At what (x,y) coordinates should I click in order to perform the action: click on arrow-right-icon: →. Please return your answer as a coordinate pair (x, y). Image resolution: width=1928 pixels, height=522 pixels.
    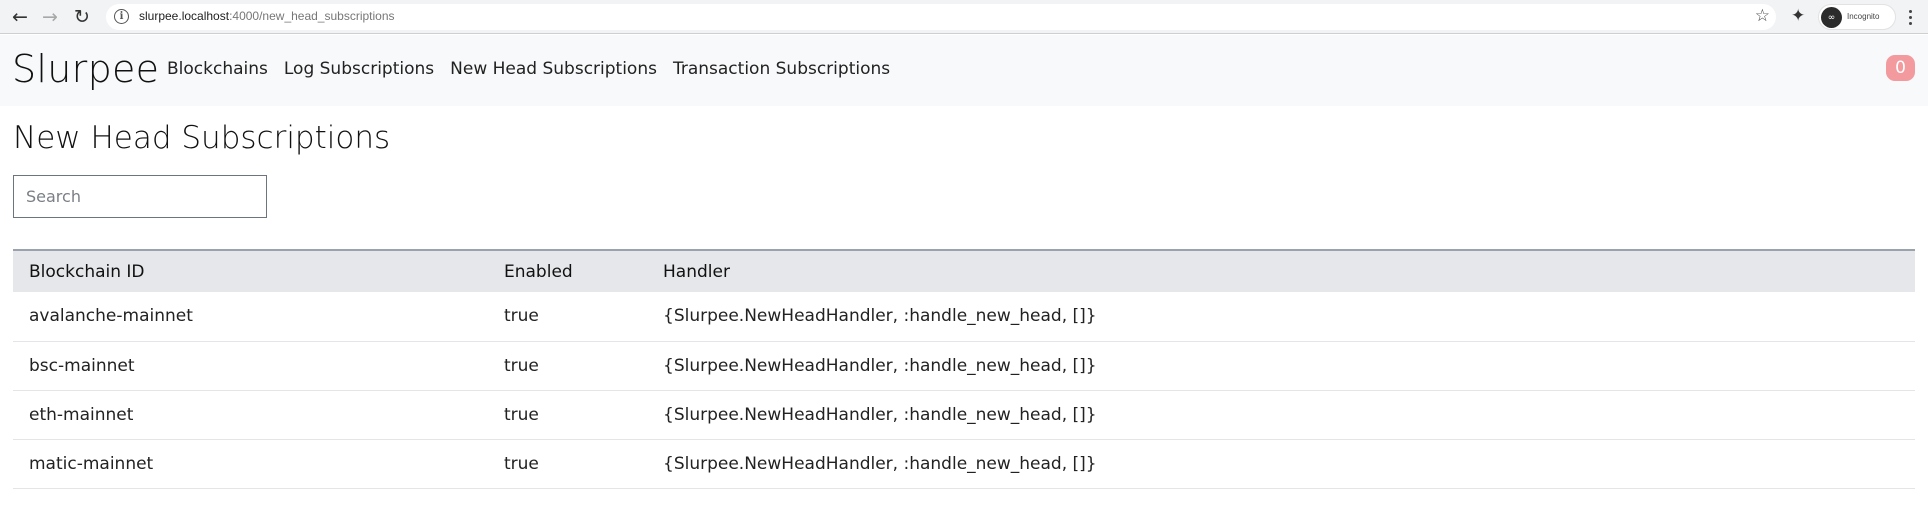
    Looking at the image, I should click on (50, 16).